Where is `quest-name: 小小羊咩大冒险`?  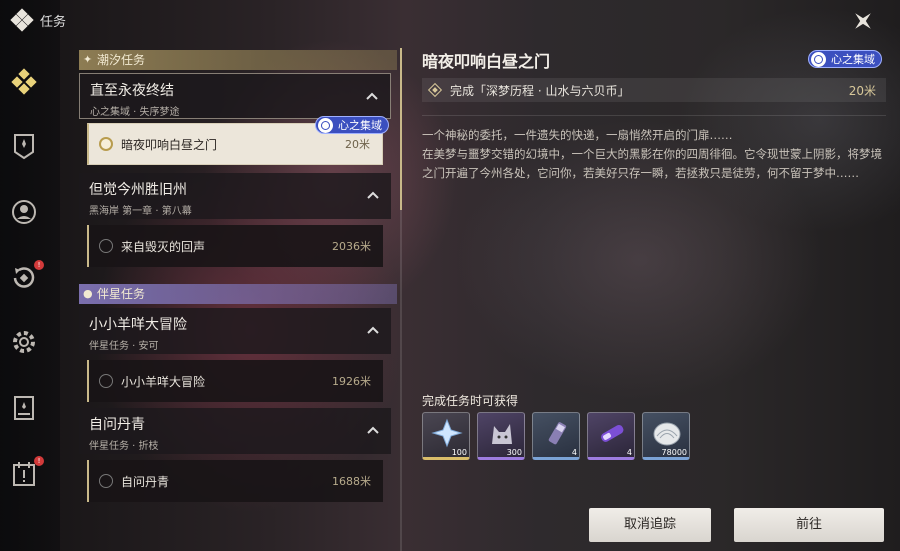 quest-name: 小小羊咩大冒险 is located at coordinates (163, 381).